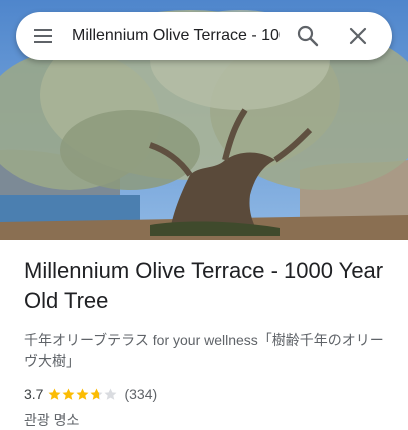 This screenshot has width=408, height=430. I want to click on search-button, so click(308, 36).